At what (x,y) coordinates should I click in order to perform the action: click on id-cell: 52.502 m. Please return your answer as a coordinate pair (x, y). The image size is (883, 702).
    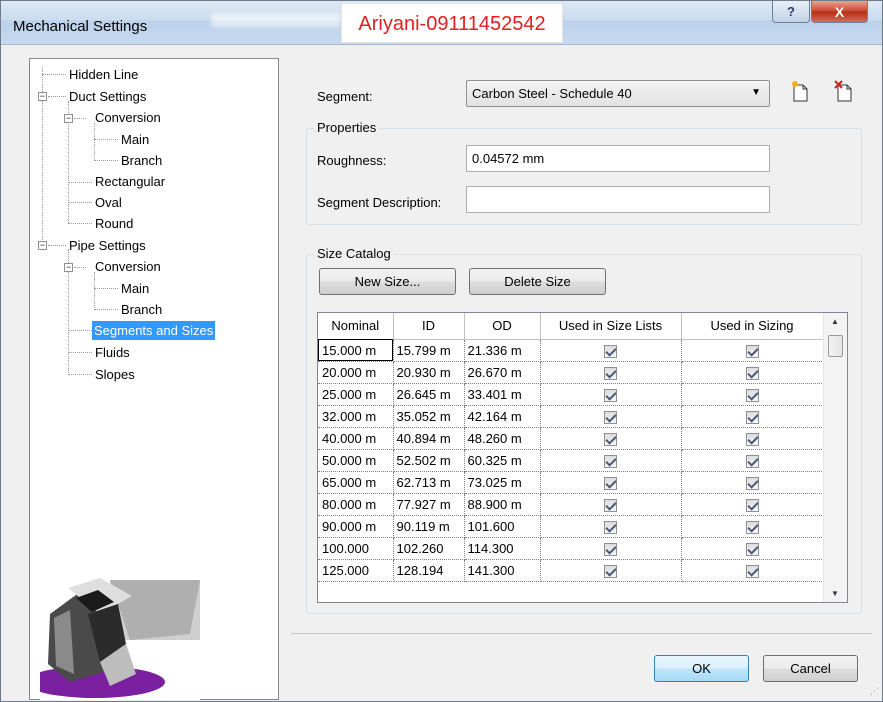
    Looking at the image, I should click on (429, 460).